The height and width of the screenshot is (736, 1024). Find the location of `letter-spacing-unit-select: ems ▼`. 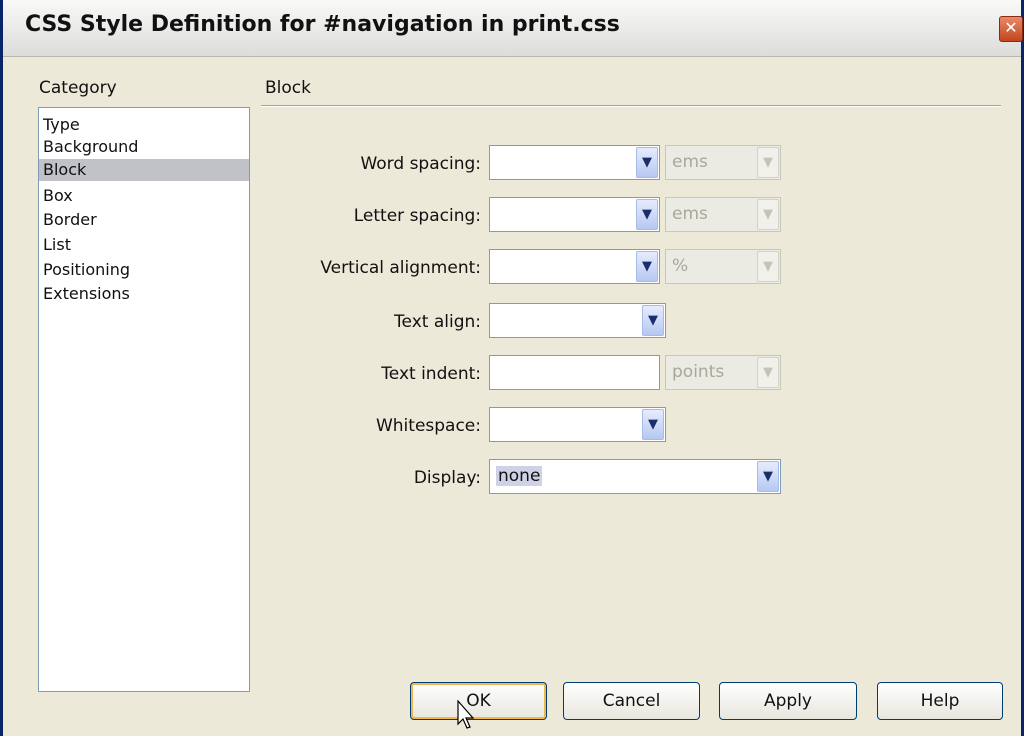

letter-spacing-unit-select: ems ▼ is located at coordinates (723, 214).